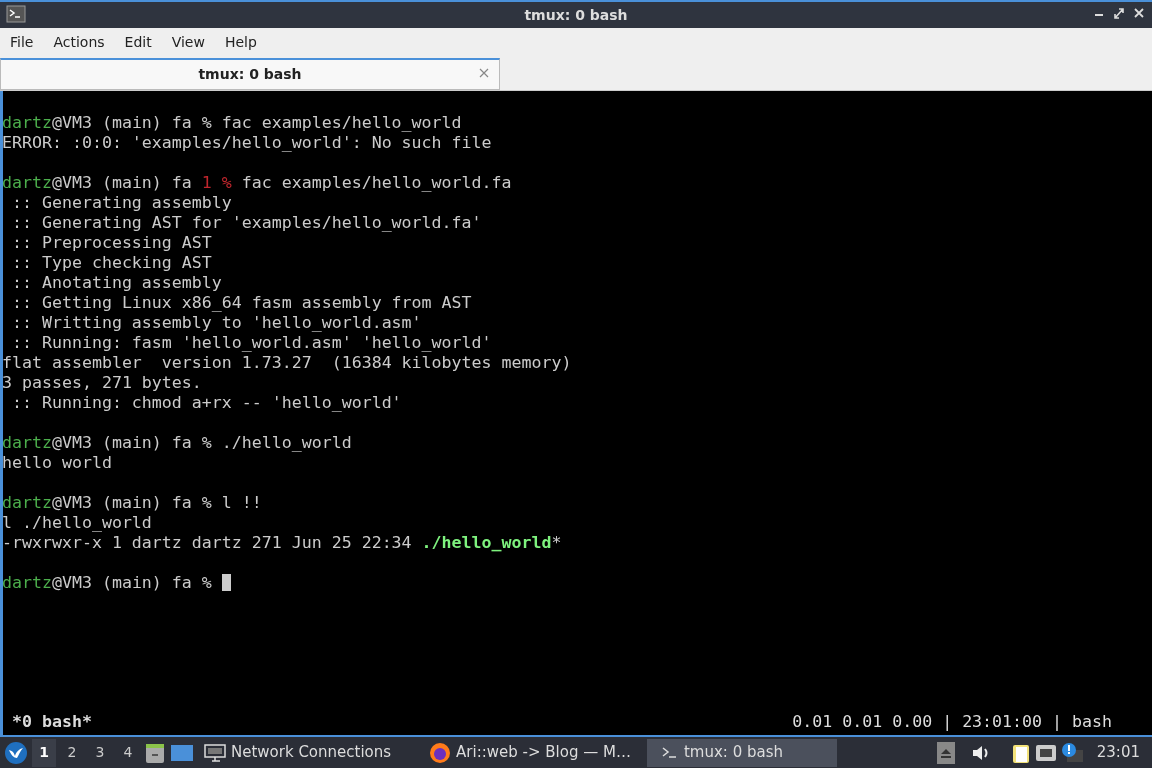 The height and width of the screenshot is (768, 1152). Describe the element at coordinates (250, 74) in the screenshot. I see `tab: tmux: 0 bash` at that location.